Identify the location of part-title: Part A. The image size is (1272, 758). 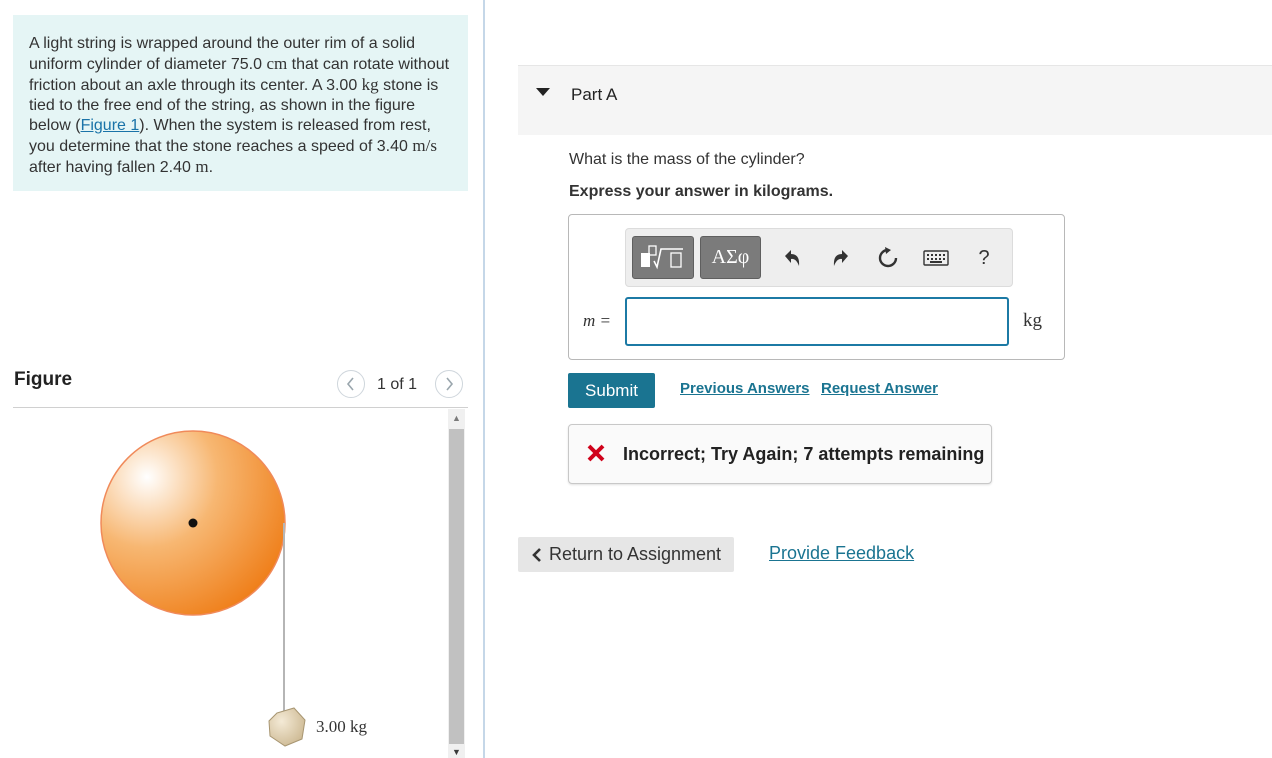
(594, 95).